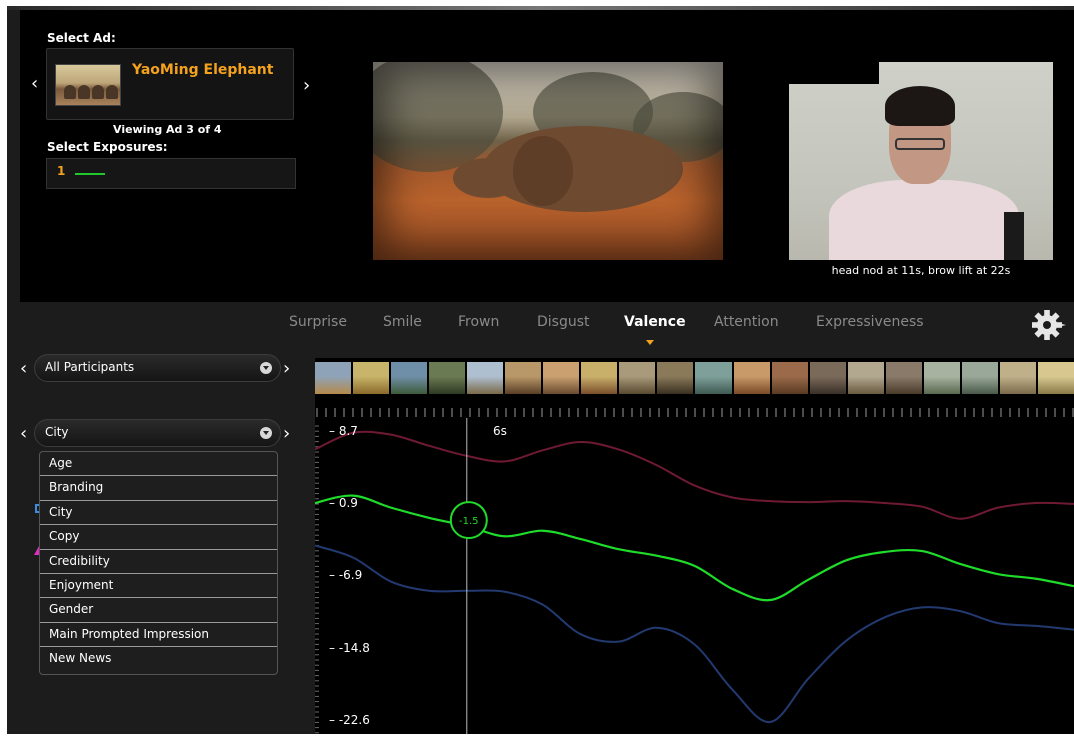 The image size is (1074, 738). Describe the element at coordinates (90, 367) in the screenshot. I see `participants-select-value: All Participants` at that location.